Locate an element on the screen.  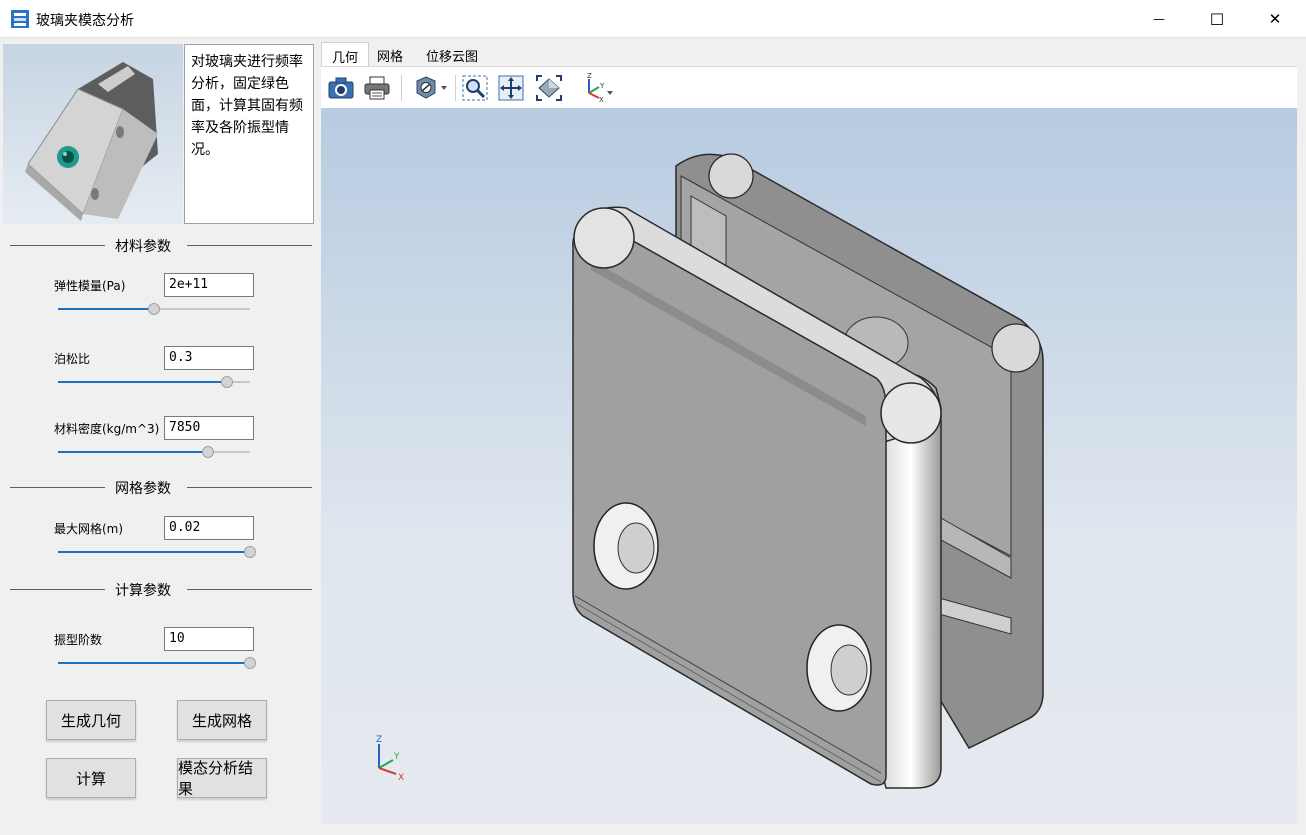
mode-count-slider is located at coordinates (157, 663).